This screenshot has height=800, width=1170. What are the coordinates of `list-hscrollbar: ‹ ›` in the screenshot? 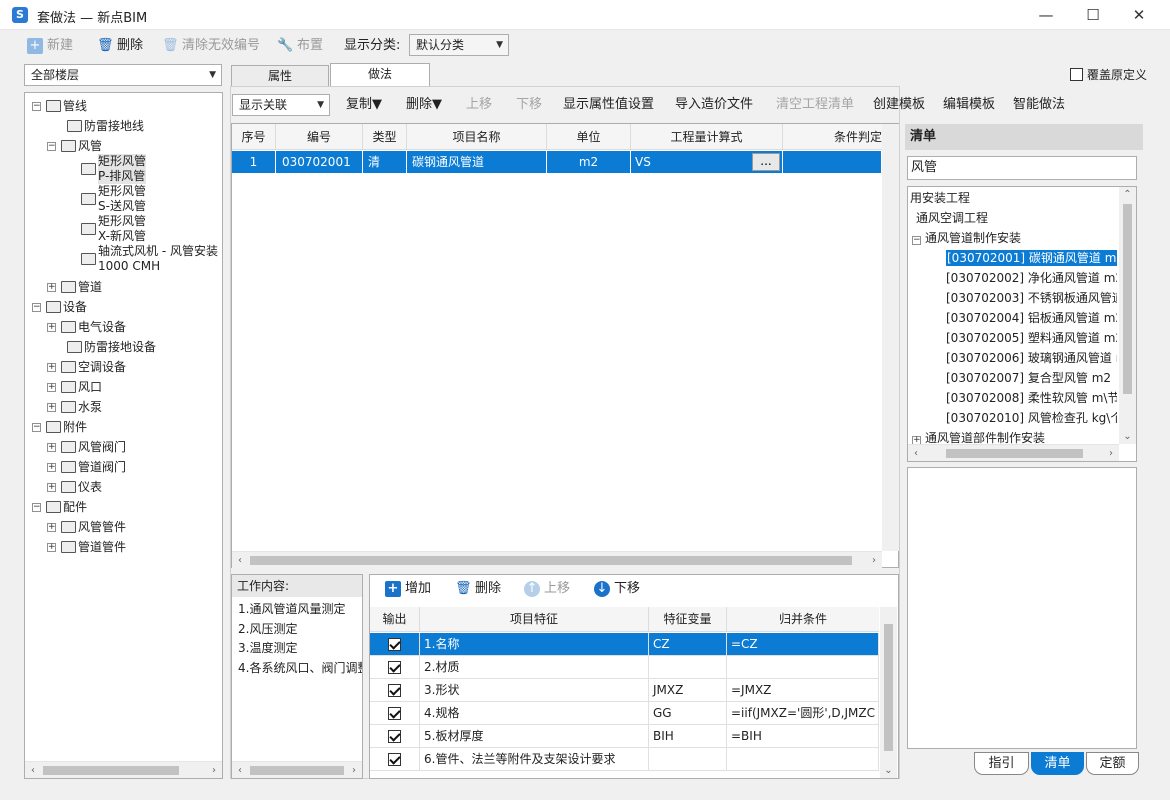 It's located at (1013, 452).